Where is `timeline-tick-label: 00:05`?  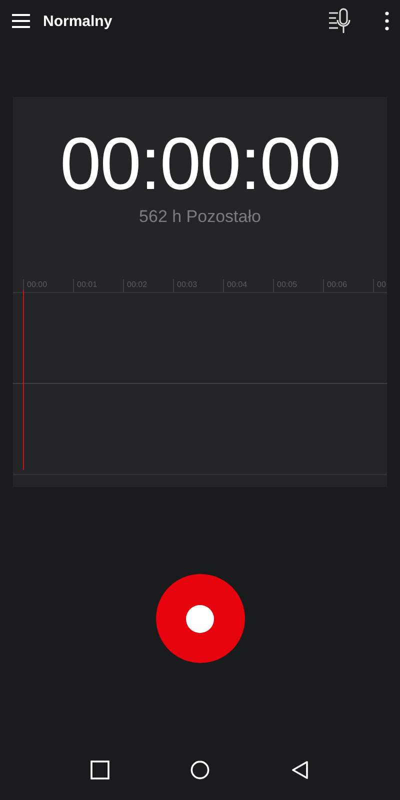 timeline-tick-label: 00:05 is located at coordinates (298, 285).